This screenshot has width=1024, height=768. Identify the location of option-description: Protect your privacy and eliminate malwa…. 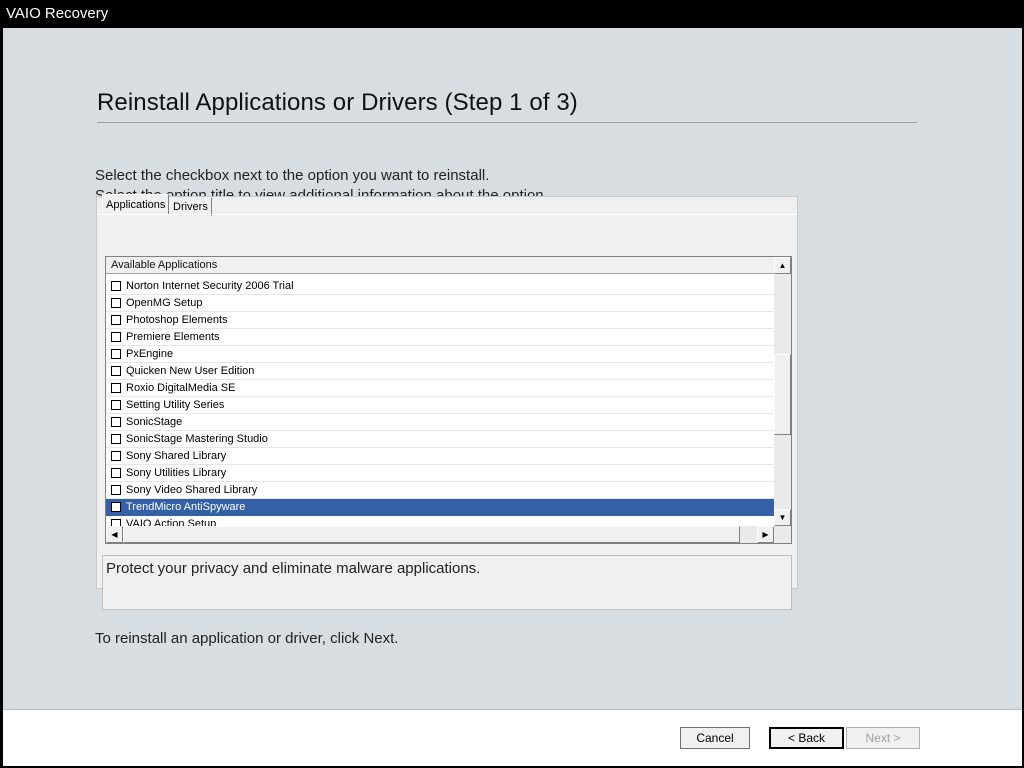
(447, 582).